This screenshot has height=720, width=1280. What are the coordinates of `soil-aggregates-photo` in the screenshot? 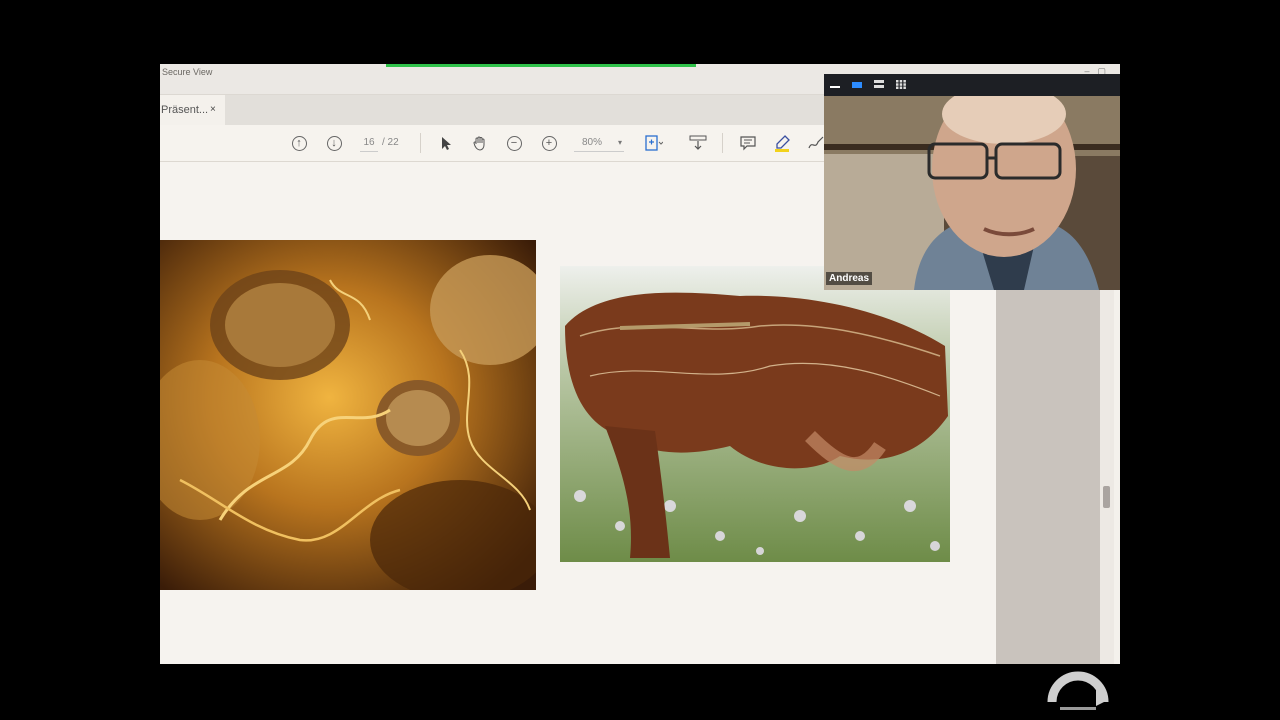 It's located at (348, 415).